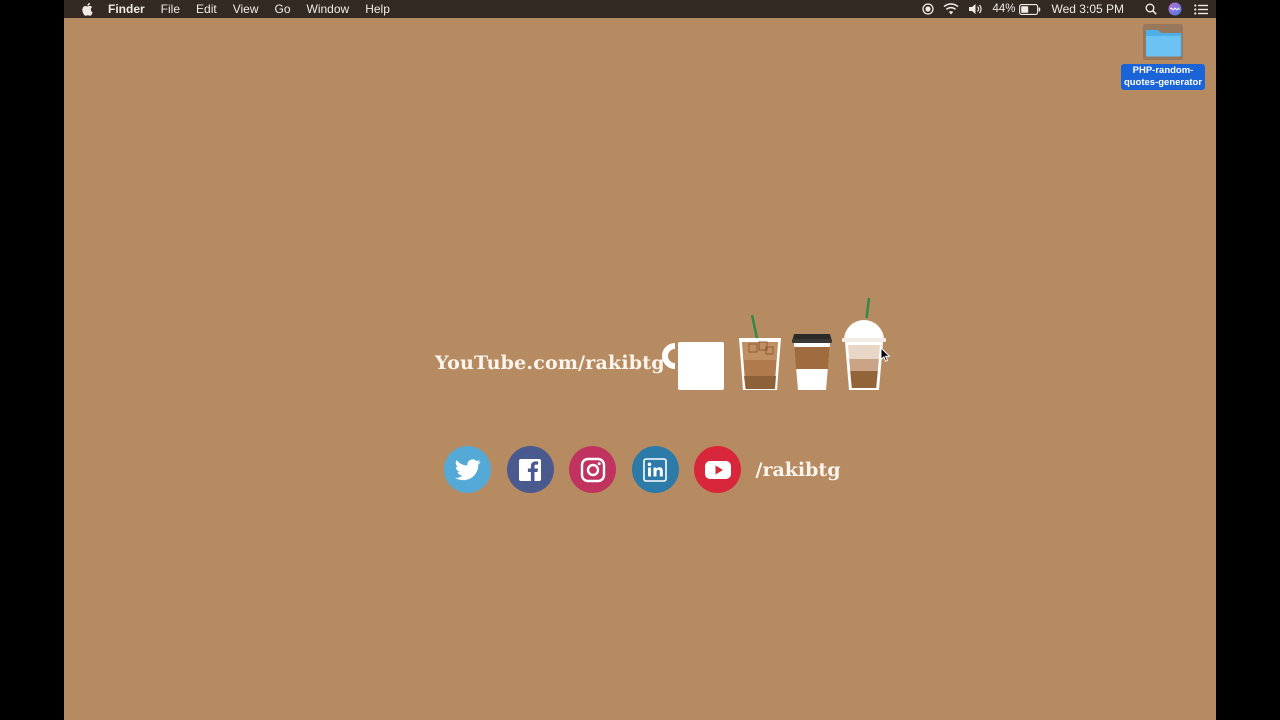  I want to click on folder-label: PHP-random- quotes-generator, so click(1163, 77).